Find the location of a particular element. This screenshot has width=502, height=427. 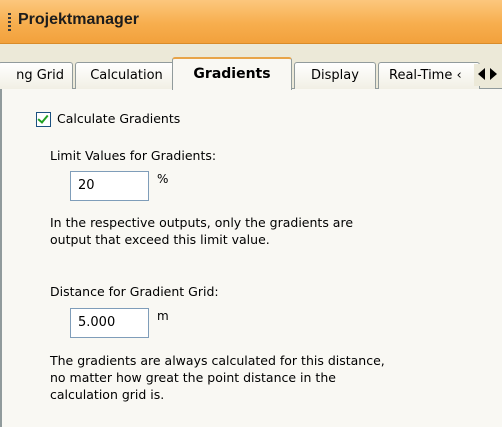

limit-value-input: 20 is located at coordinates (109, 186).